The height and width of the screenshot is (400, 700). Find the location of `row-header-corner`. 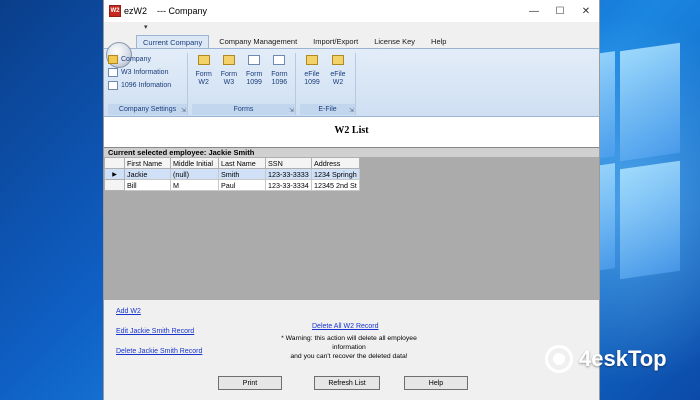

row-header-corner is located at coordinates (114, 163).